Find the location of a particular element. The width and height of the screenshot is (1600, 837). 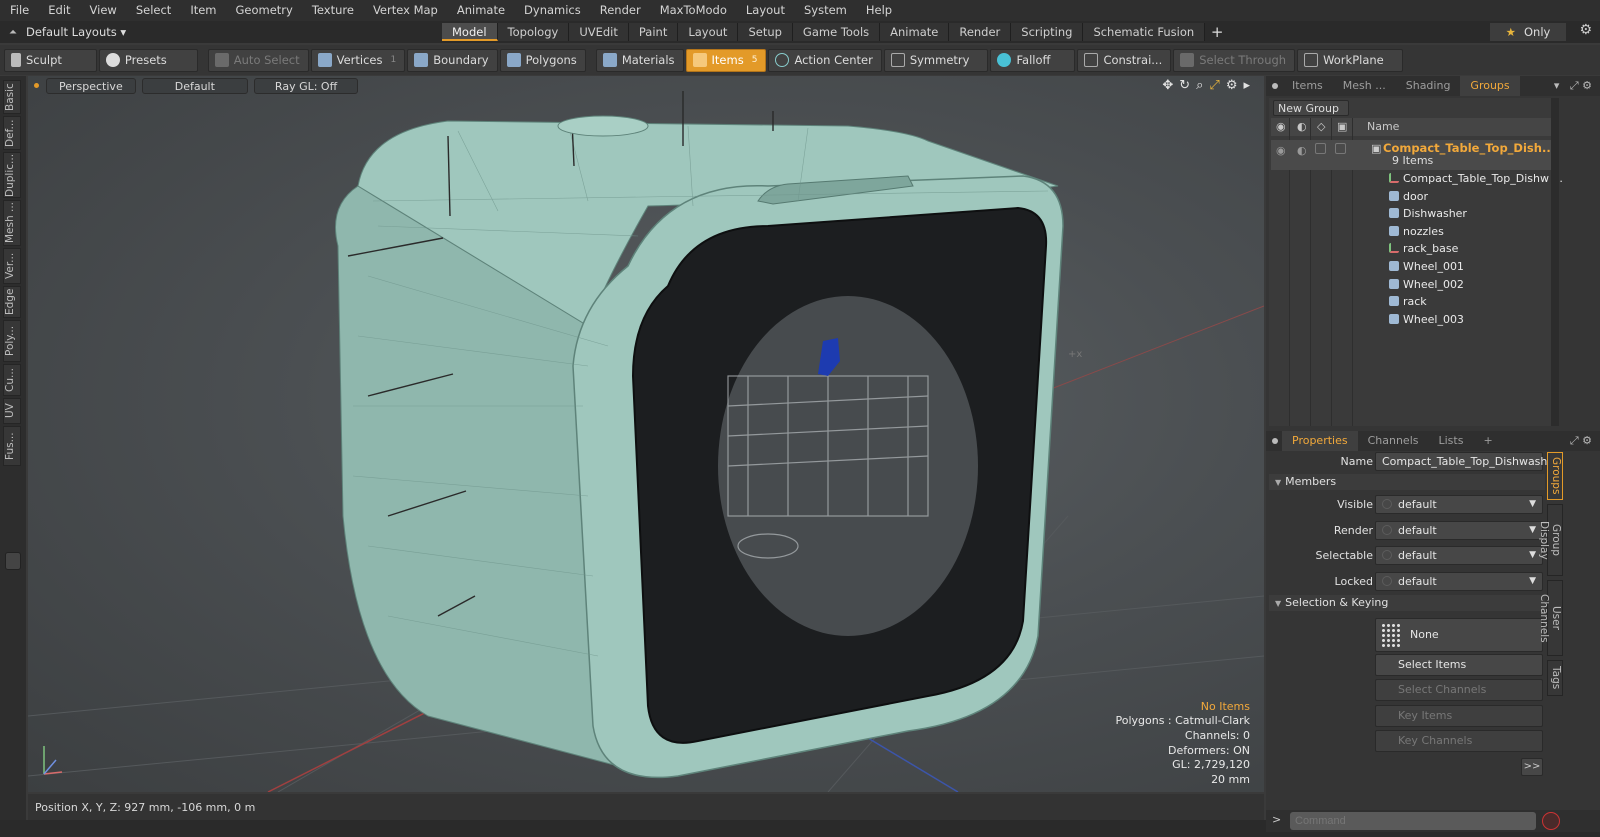

tree-item: nozzles is located at coordinates (1411, 232).